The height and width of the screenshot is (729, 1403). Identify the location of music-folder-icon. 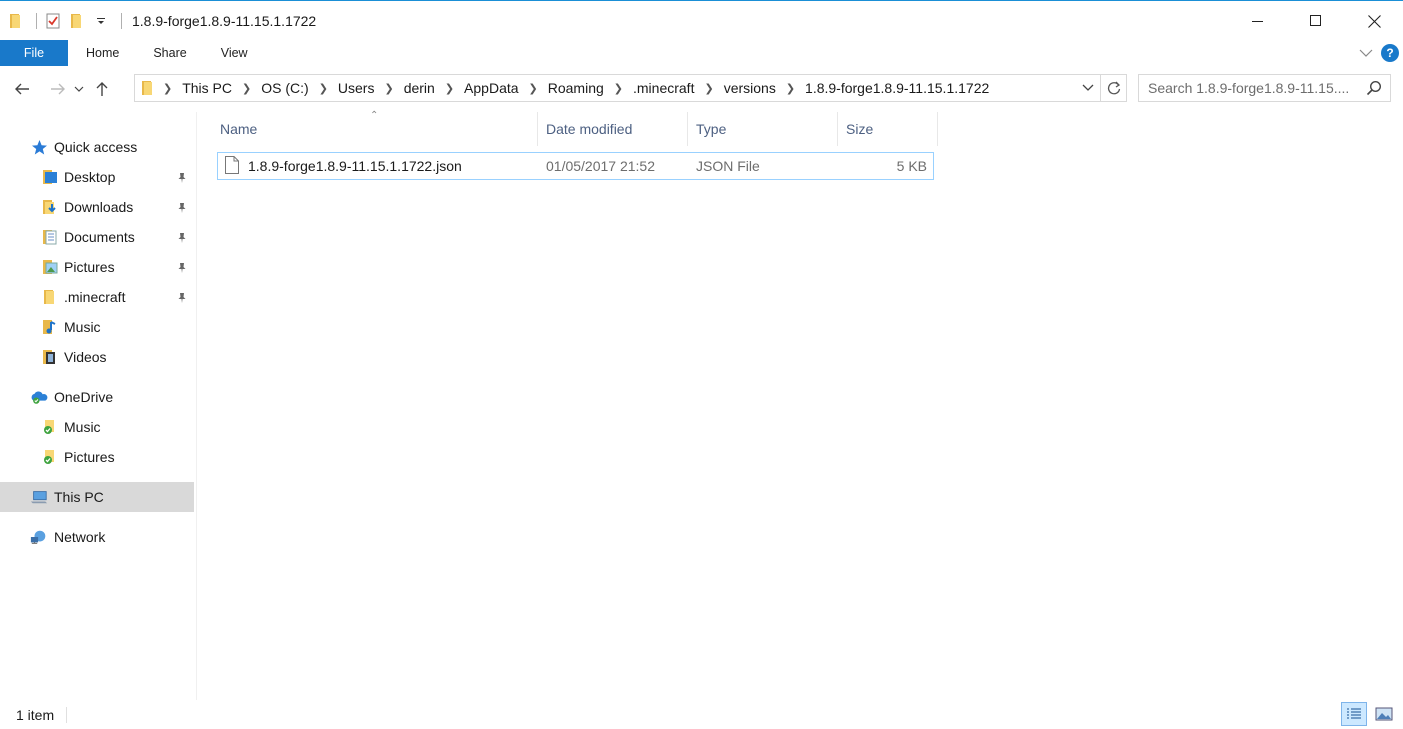
(50, 327).